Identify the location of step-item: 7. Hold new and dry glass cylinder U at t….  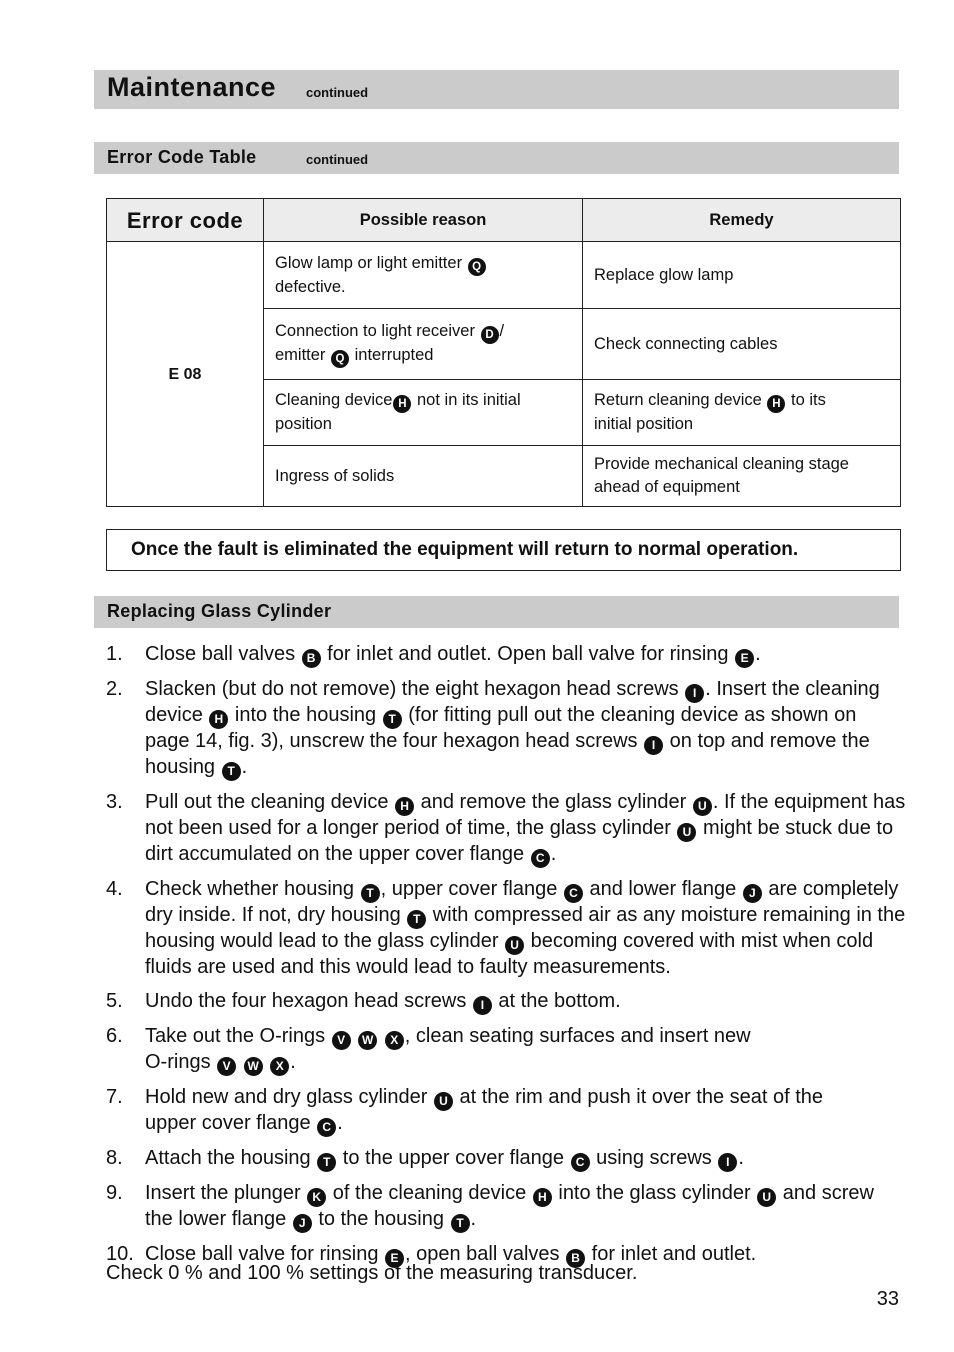
(506, 1111).